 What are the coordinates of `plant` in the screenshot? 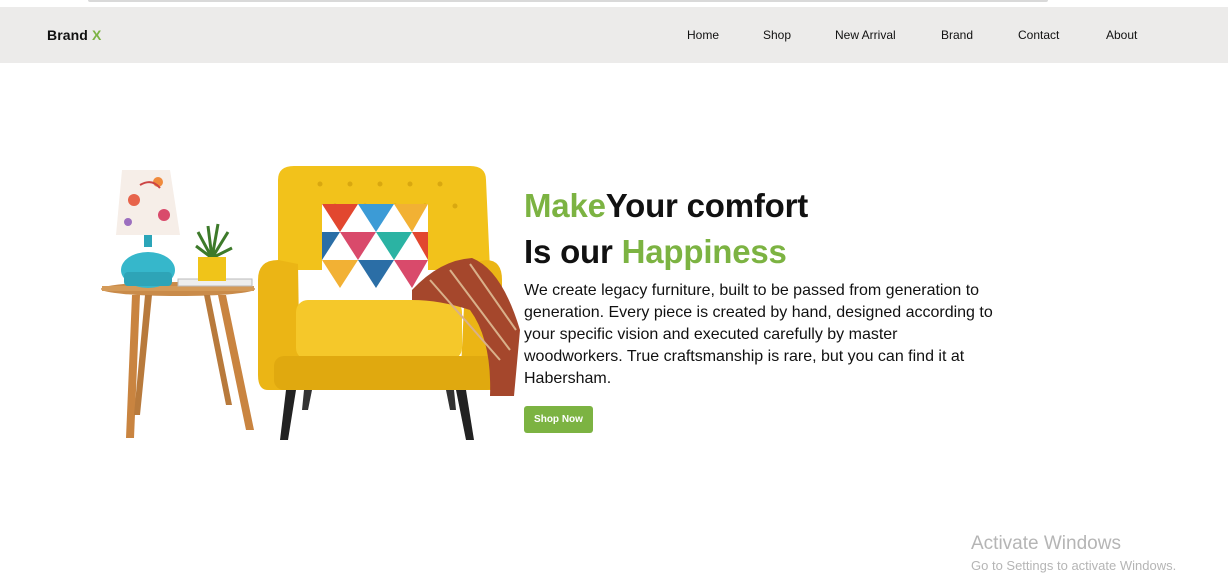 It's located at (214, 252).